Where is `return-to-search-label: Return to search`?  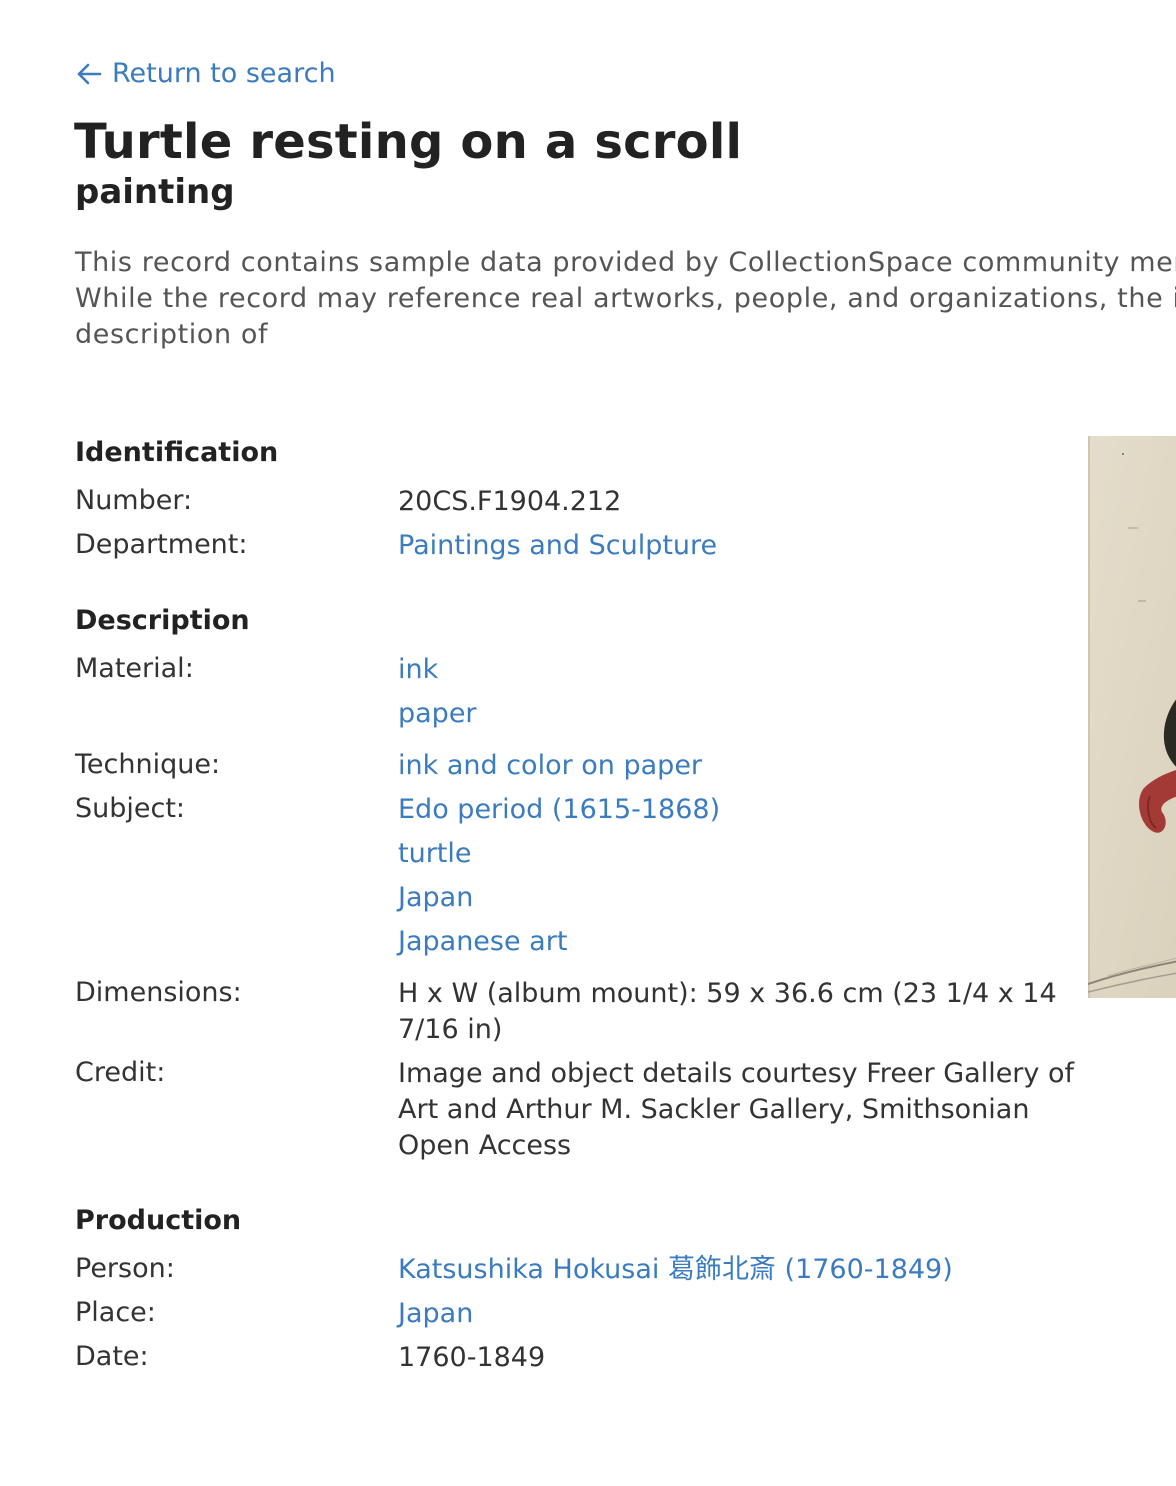 return-to-search-label: Return to search is located at coordinates (224, 73).